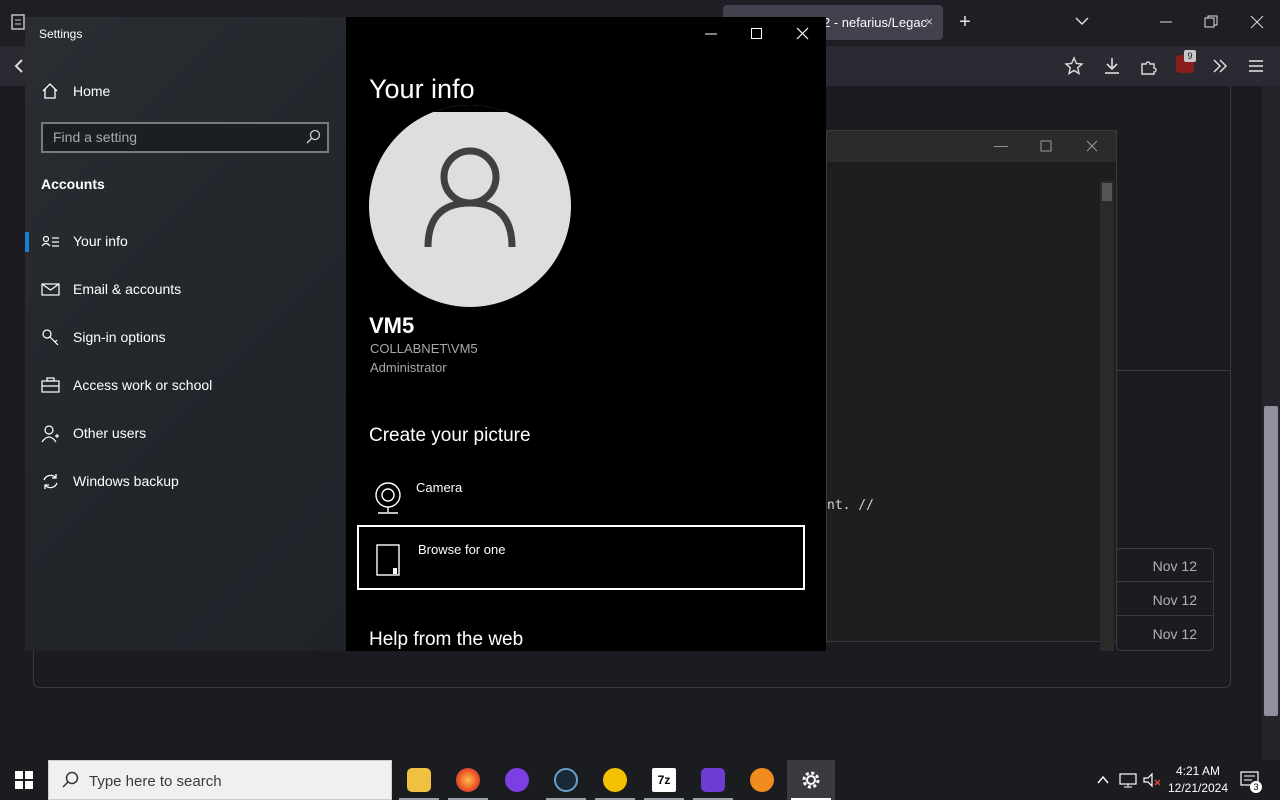 This screenshot has width=1280, height=800. What do you see at coordinates (711, 34) in the screenshot?
I see `minimize-icon` at bounding box center [711, 34].